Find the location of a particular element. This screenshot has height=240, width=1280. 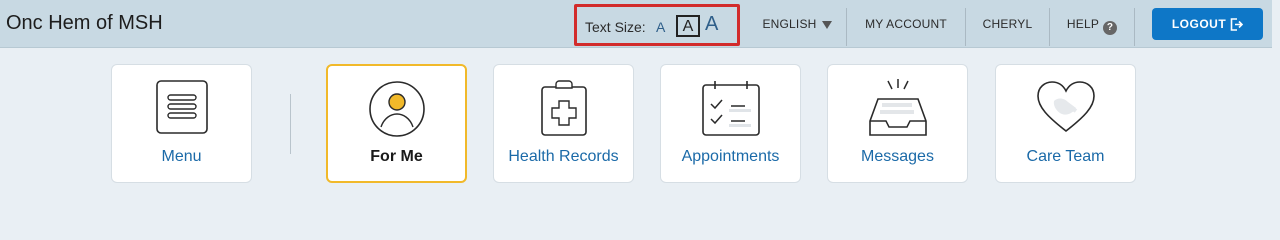

help-link: HELP? is located at coordinates (1092, 24).